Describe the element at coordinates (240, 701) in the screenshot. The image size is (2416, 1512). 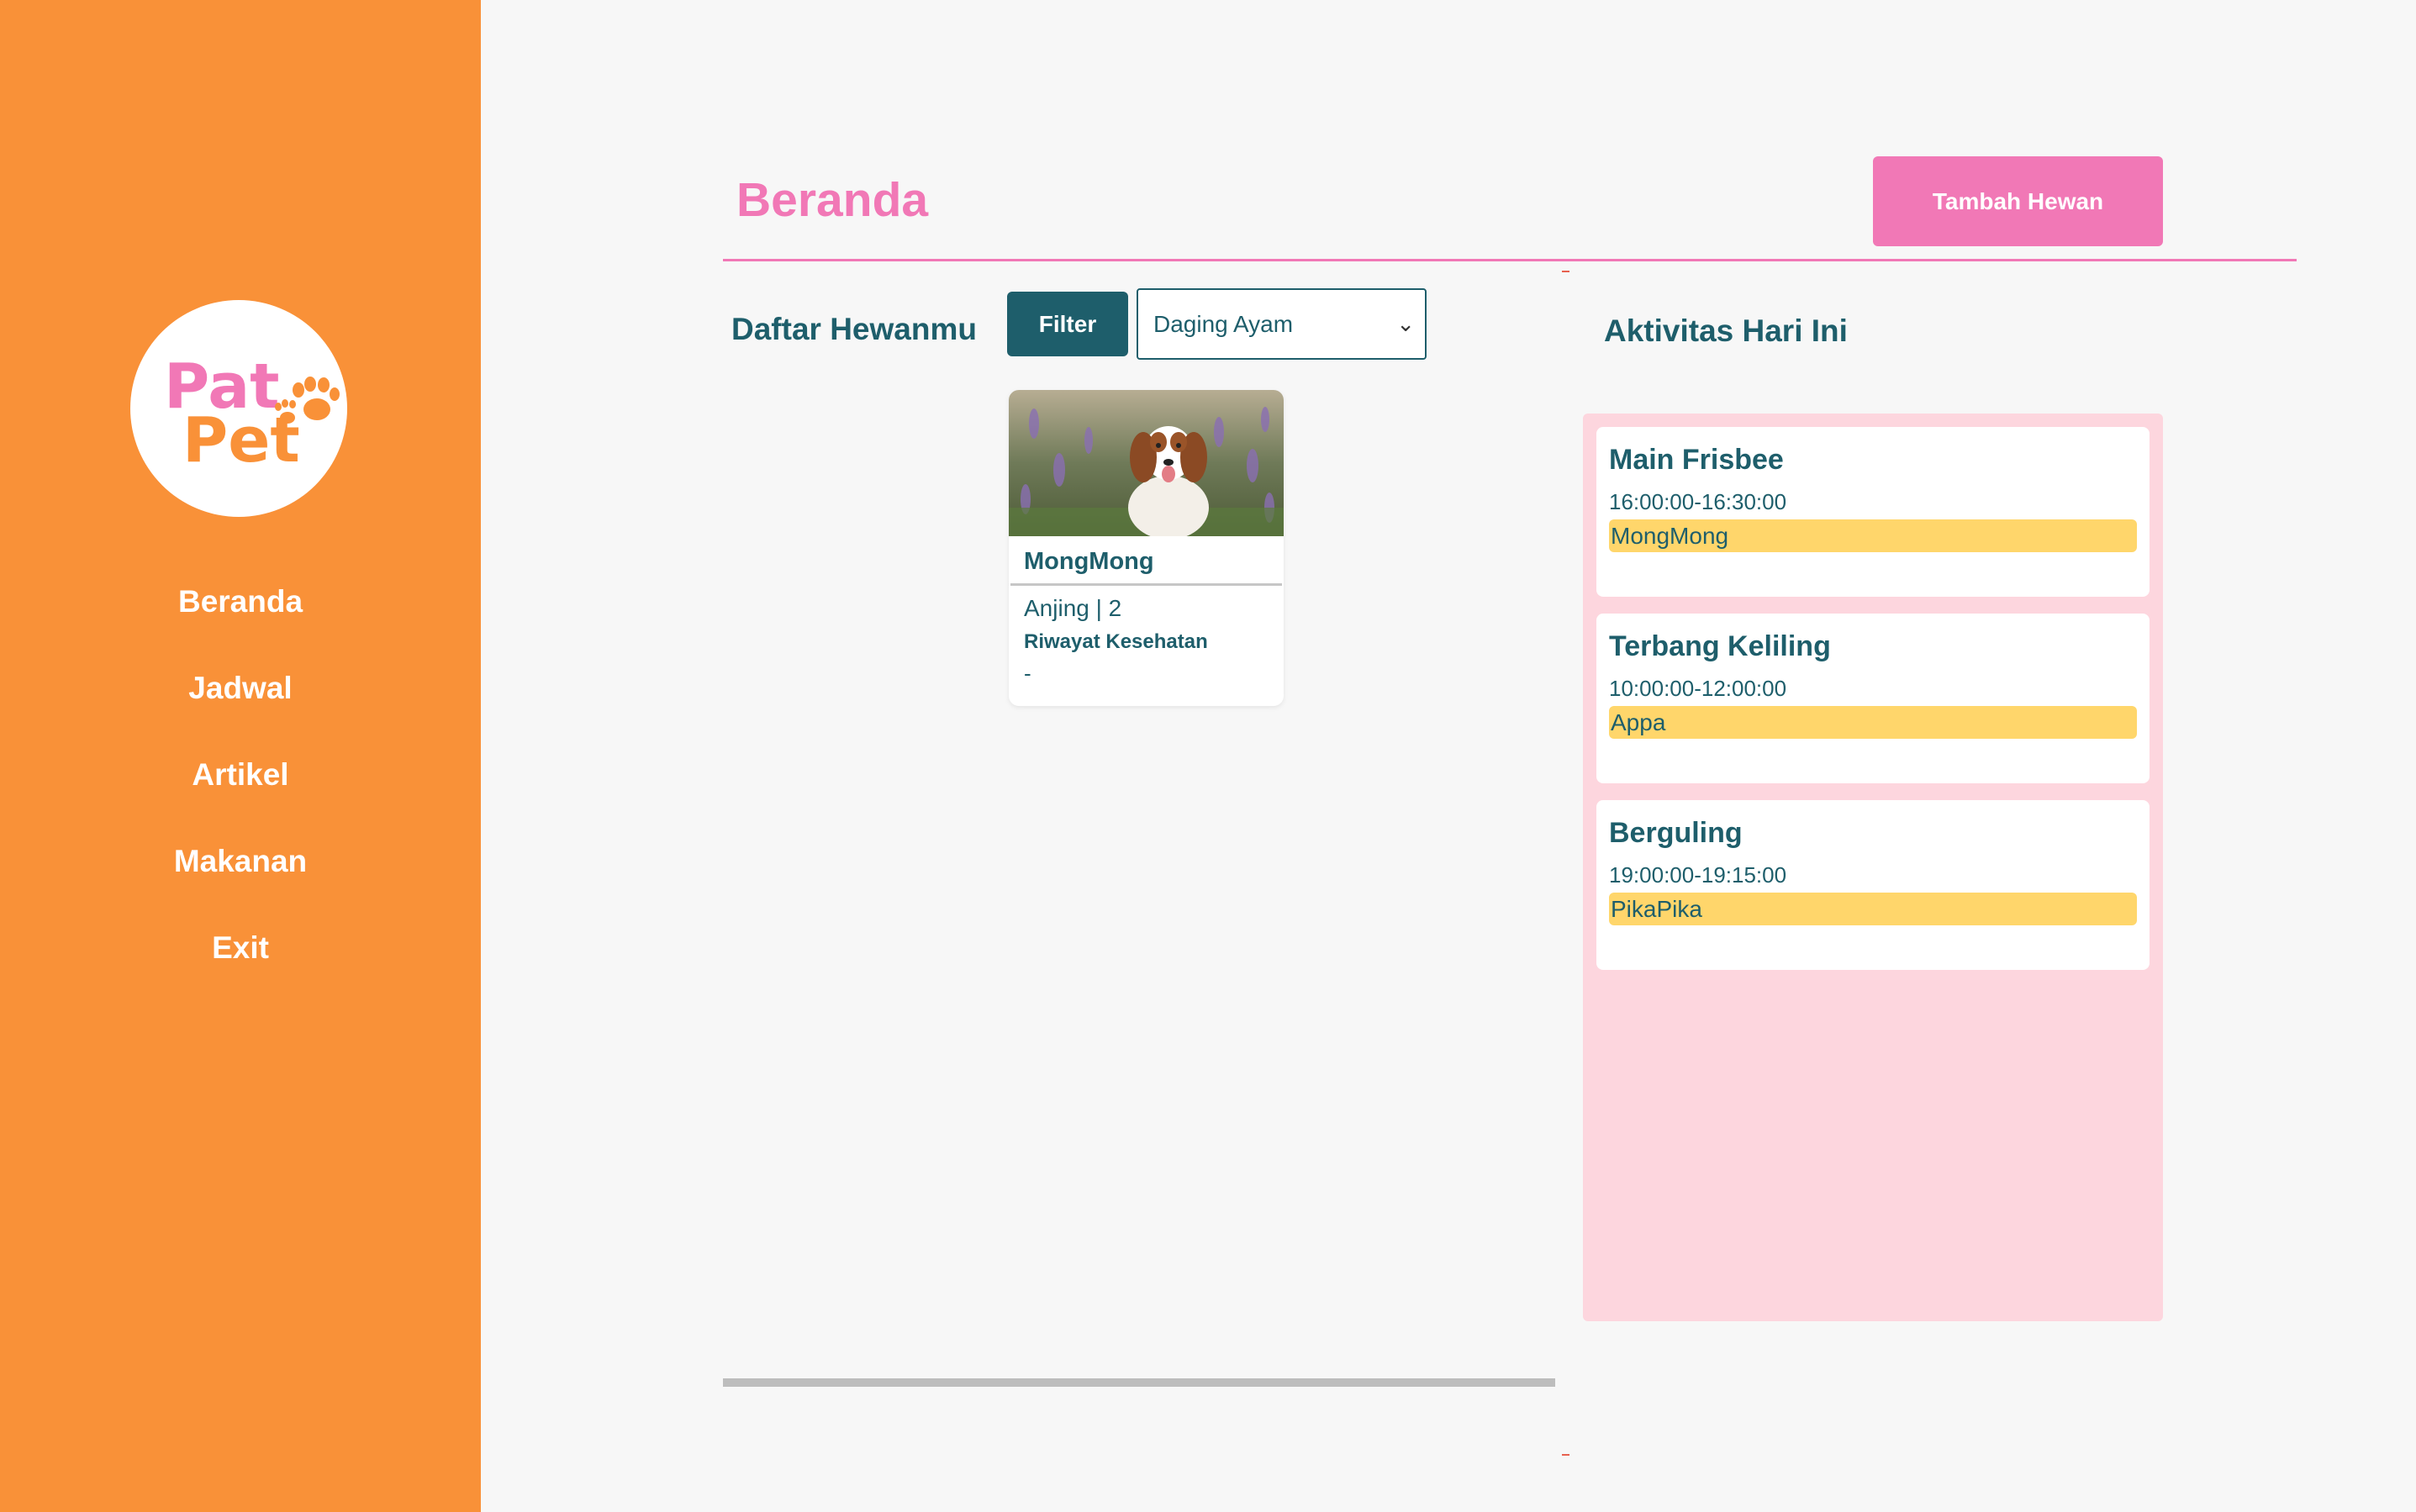
I see `sidebar-item-jadwal: Jadwal` at that location.